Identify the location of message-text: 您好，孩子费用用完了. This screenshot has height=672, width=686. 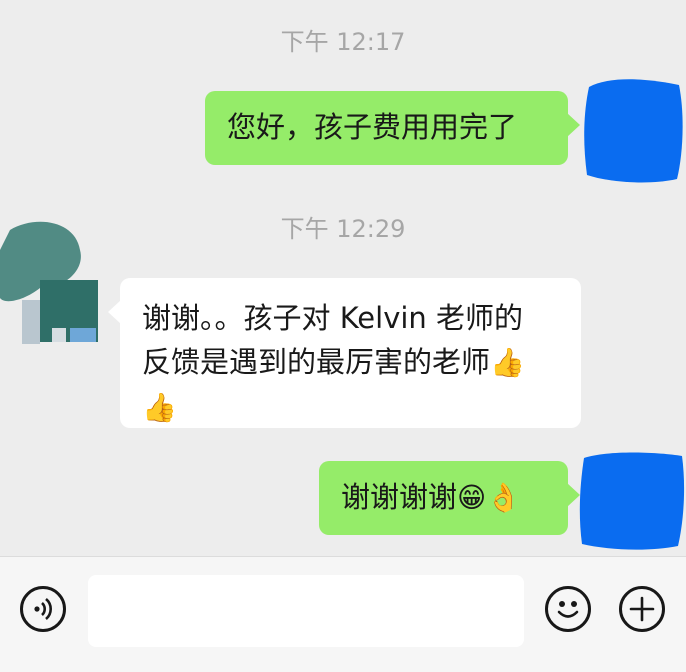
(372, 127).